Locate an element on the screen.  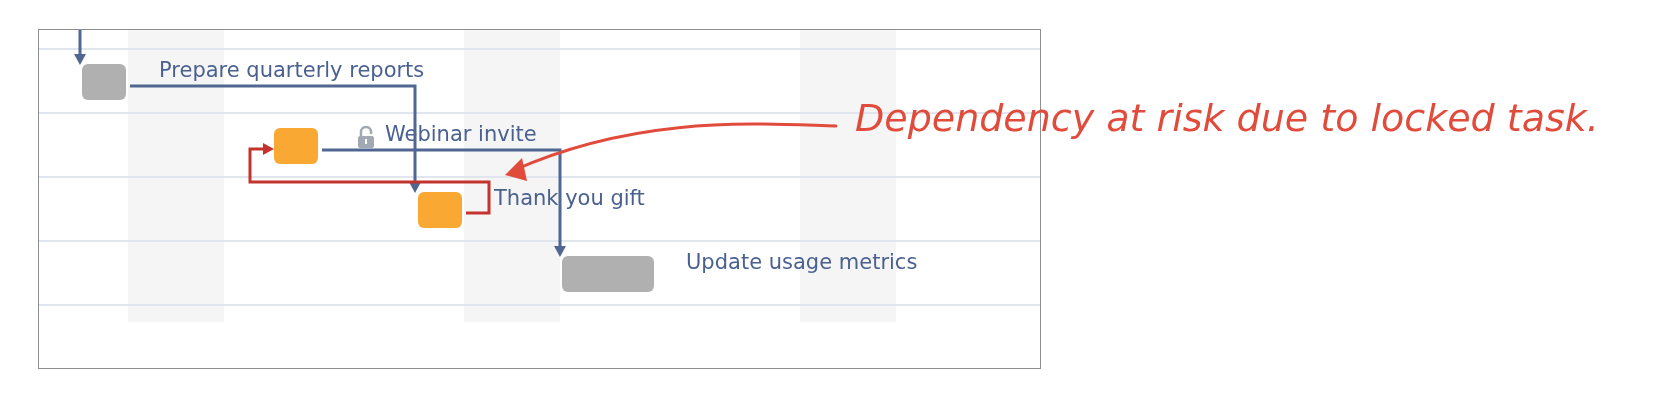
task-label: Prepare quarterly reports is located at coordinates (292, 70).